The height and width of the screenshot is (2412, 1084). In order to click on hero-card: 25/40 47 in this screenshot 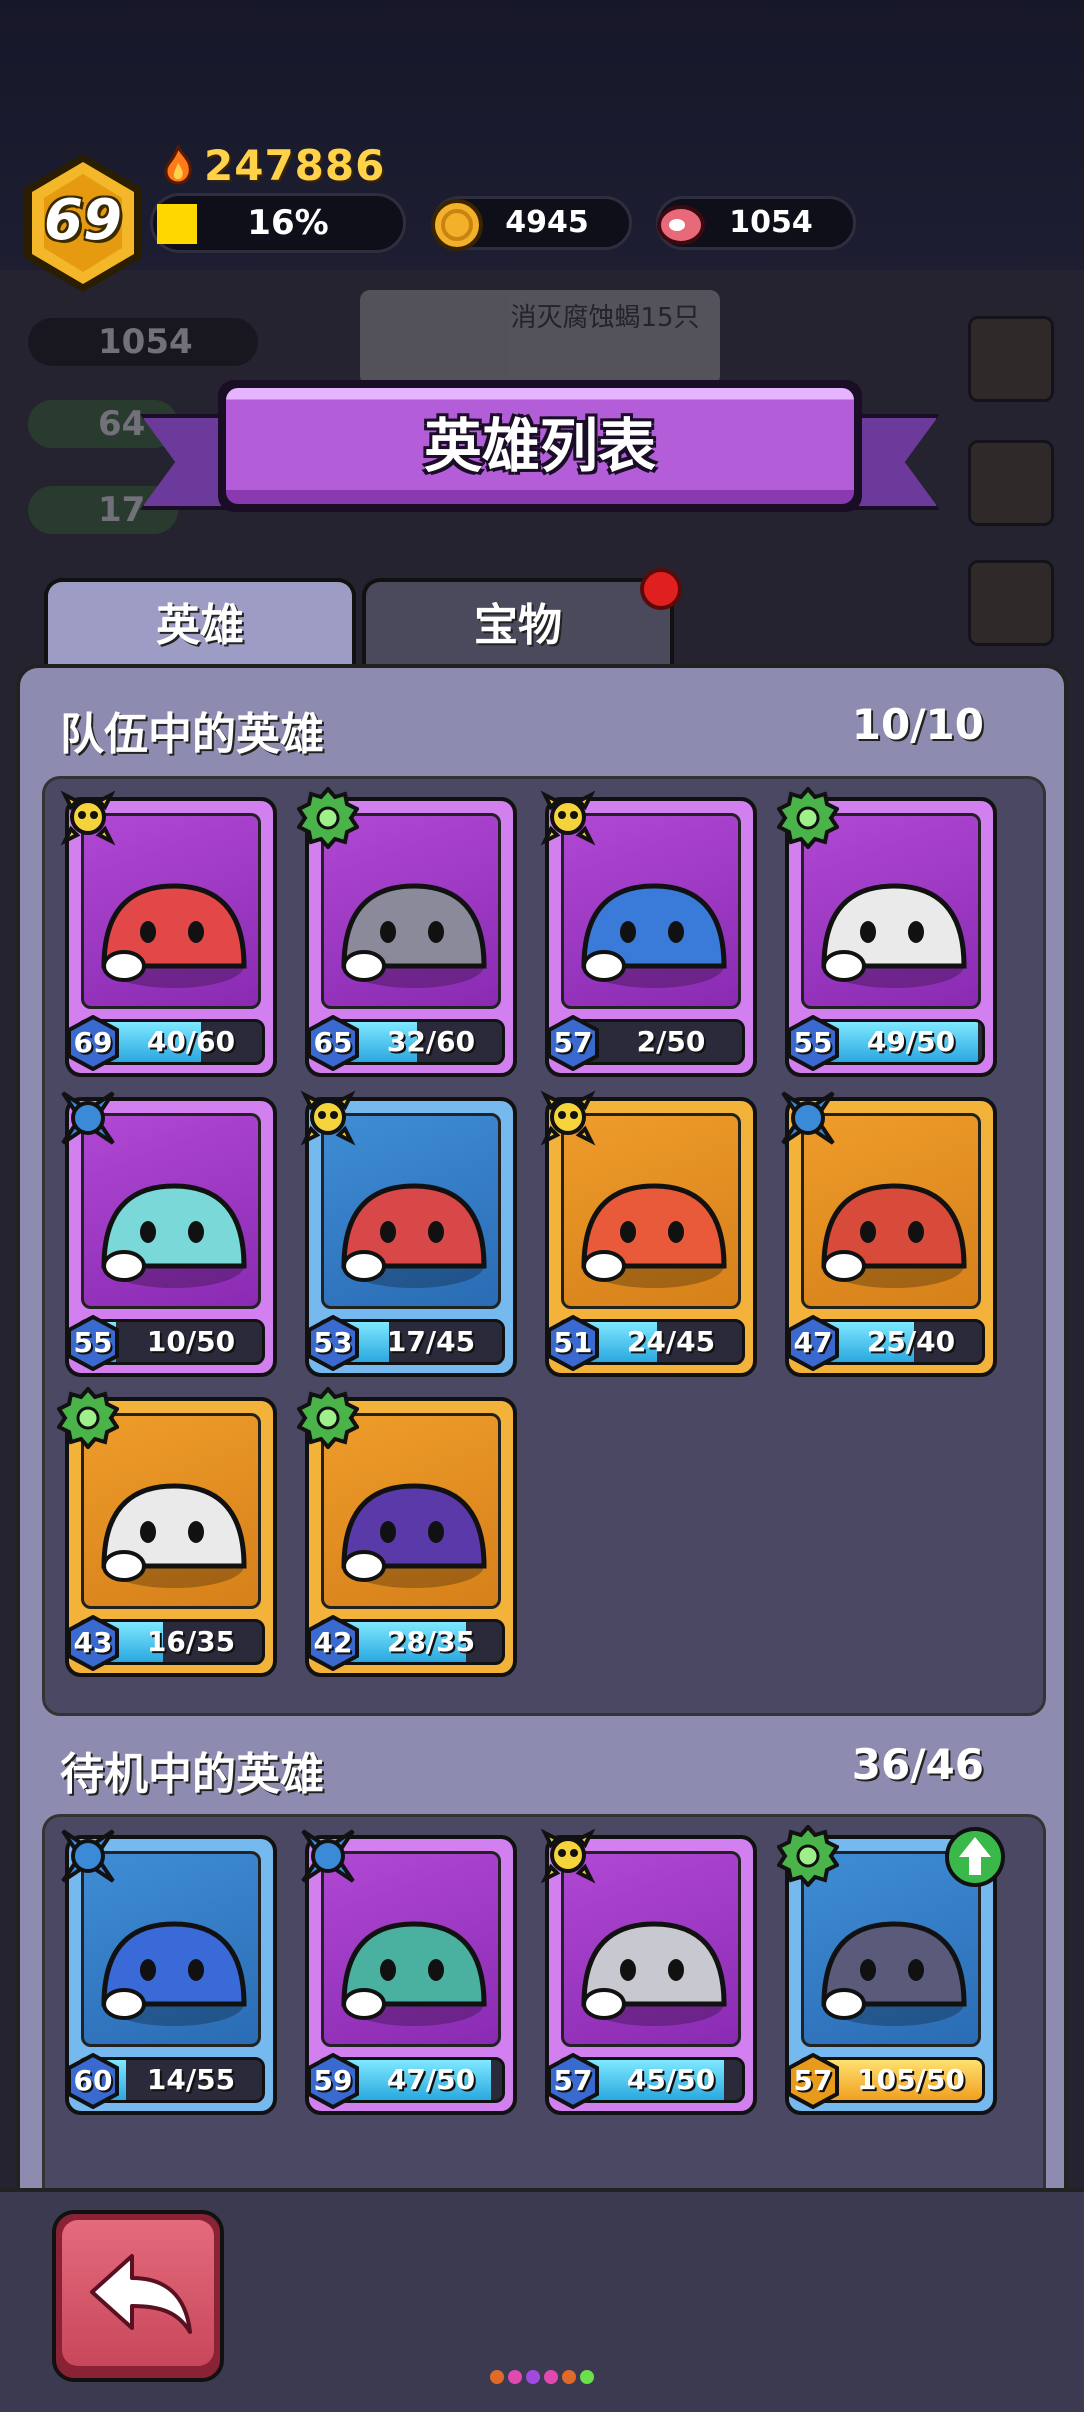, I will do `click(889, 1234)`.